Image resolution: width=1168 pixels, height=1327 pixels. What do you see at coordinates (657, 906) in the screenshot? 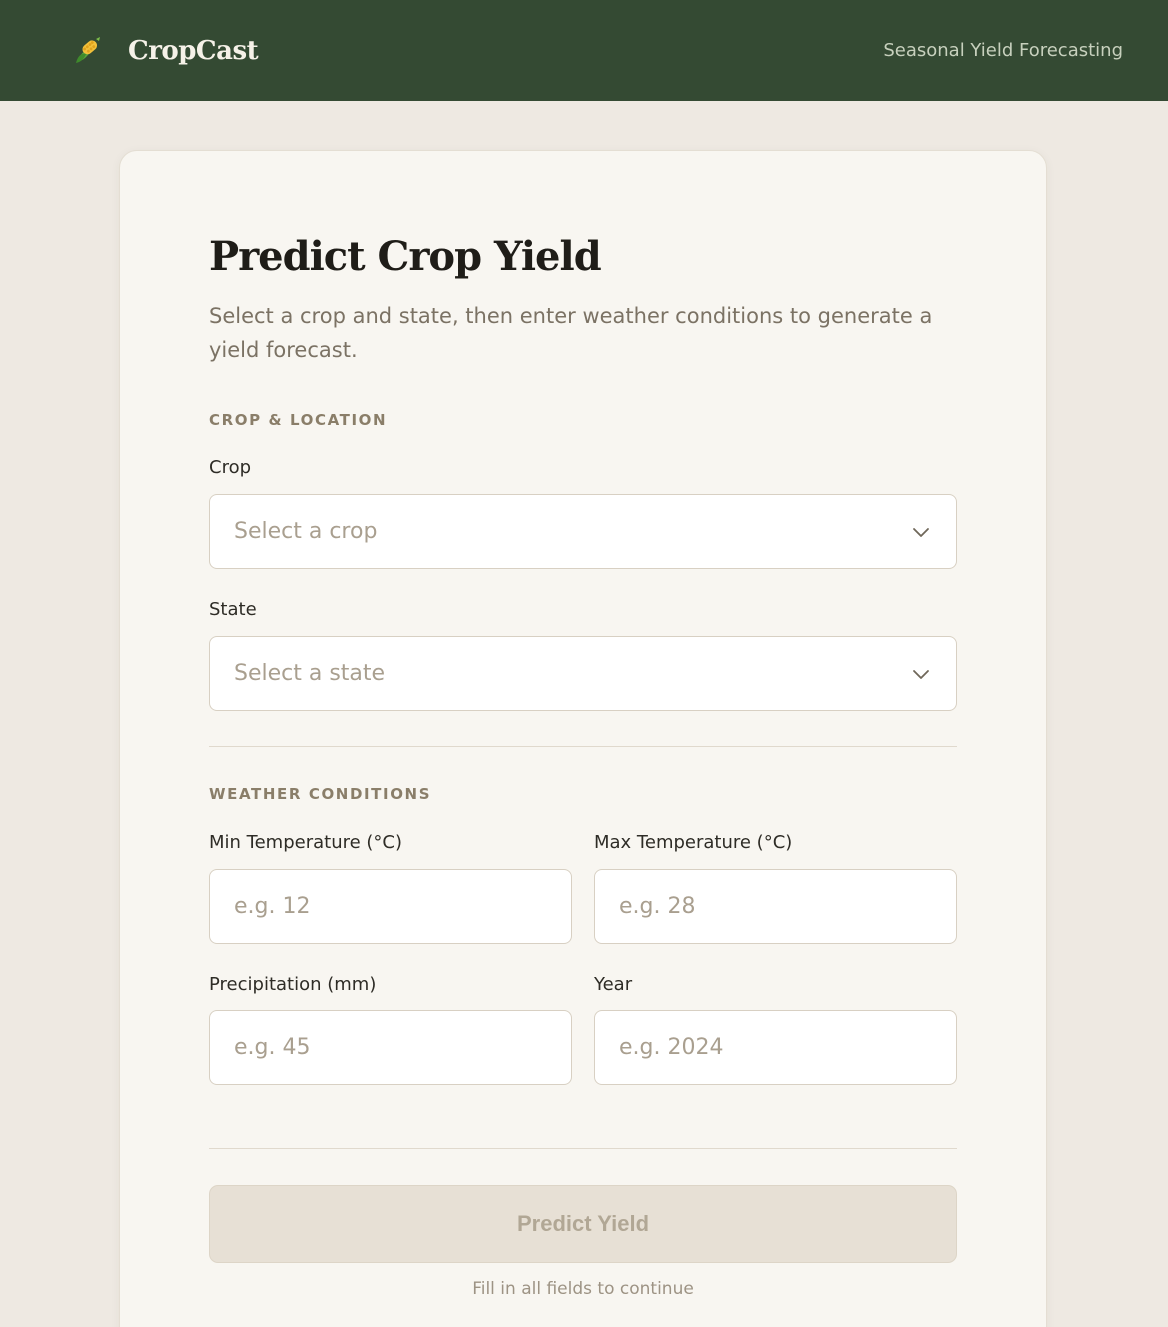
I see `max-temp-placeholder: e.g. 28` at bounding box center [657, 906].